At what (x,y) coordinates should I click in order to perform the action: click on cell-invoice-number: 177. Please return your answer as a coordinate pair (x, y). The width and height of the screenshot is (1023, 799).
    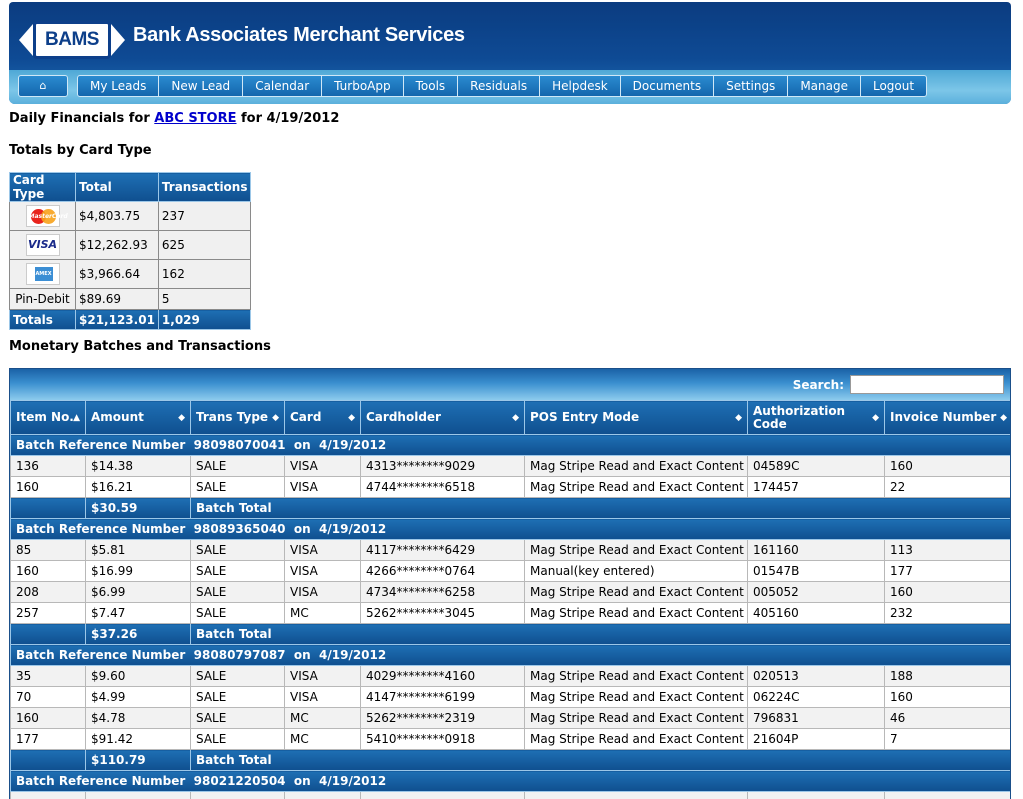
    Looking at the image, I should click on (947, 571).